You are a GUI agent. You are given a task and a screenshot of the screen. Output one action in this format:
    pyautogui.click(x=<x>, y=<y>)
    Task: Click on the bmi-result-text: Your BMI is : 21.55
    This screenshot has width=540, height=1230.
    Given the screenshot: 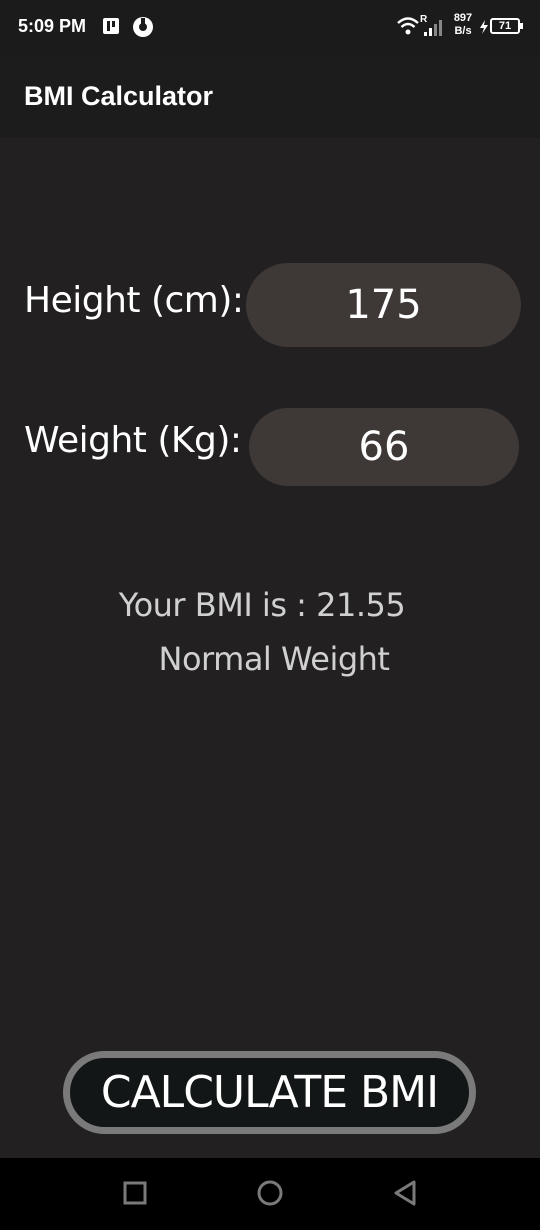 What is the action you would take?
    pyautogui.click(x=262, y=605)
    